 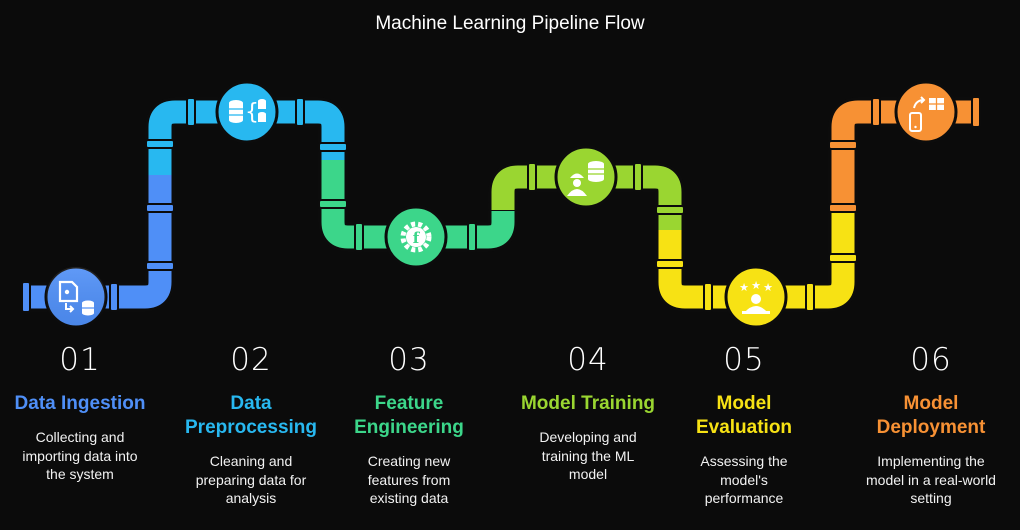 What do you see at coordinates (76, 297) in the screenshot?
I see `data-import-icon` at bounding box center [76, 297].